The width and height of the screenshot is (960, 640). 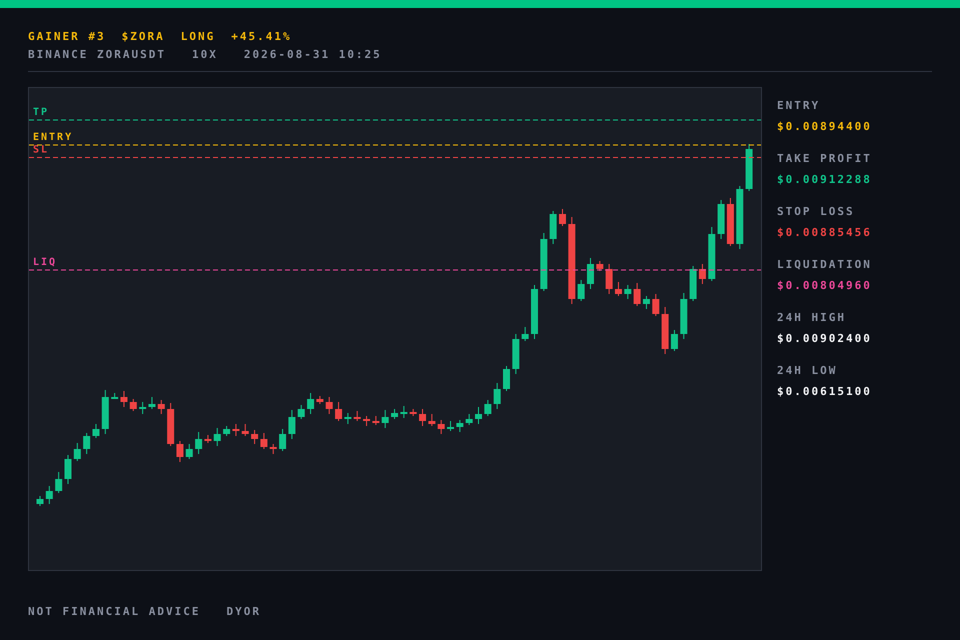 I want to click on stat-value: $0.00804960, so click(x=824, y=285).